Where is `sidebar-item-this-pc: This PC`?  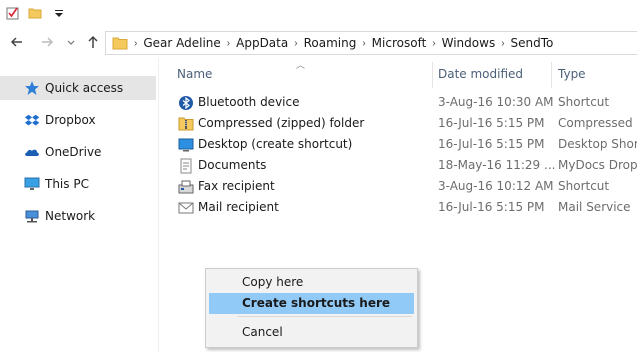
sidebar-item-this-pc: This PC is located at coordinates (78, 184).